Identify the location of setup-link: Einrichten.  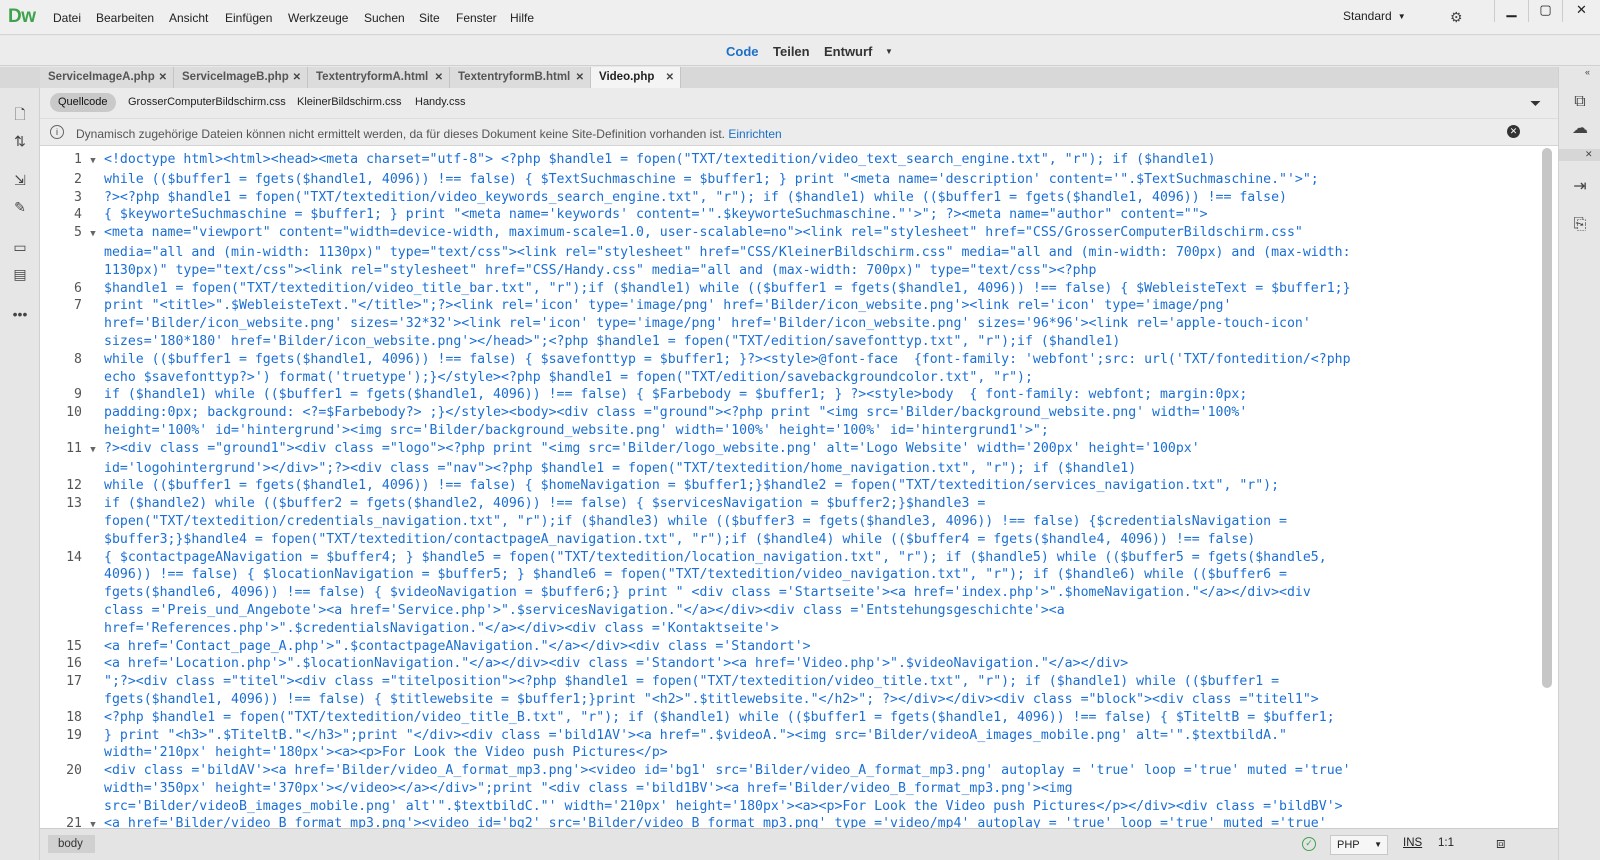
(754, 134).